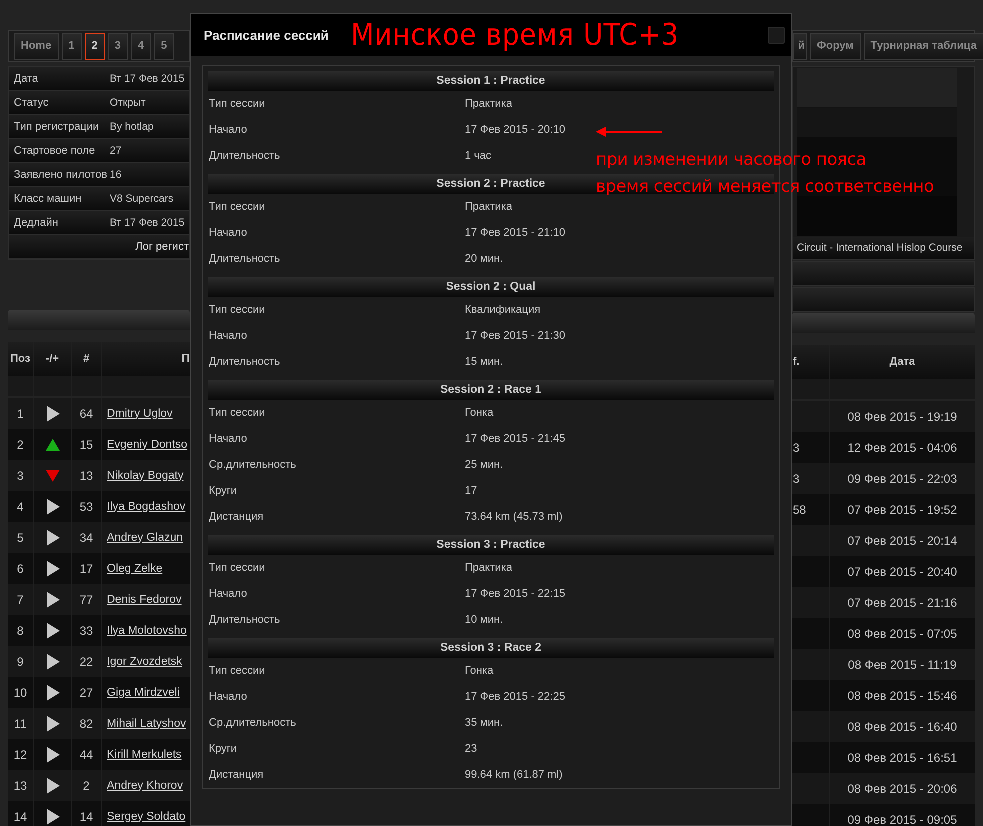 This screenshot has height=826, width=983. What do you see at coordinates (146, 816) in the screenshot?
I see `driver-link: Sergey Soldato` at bounding box center [146, 816].